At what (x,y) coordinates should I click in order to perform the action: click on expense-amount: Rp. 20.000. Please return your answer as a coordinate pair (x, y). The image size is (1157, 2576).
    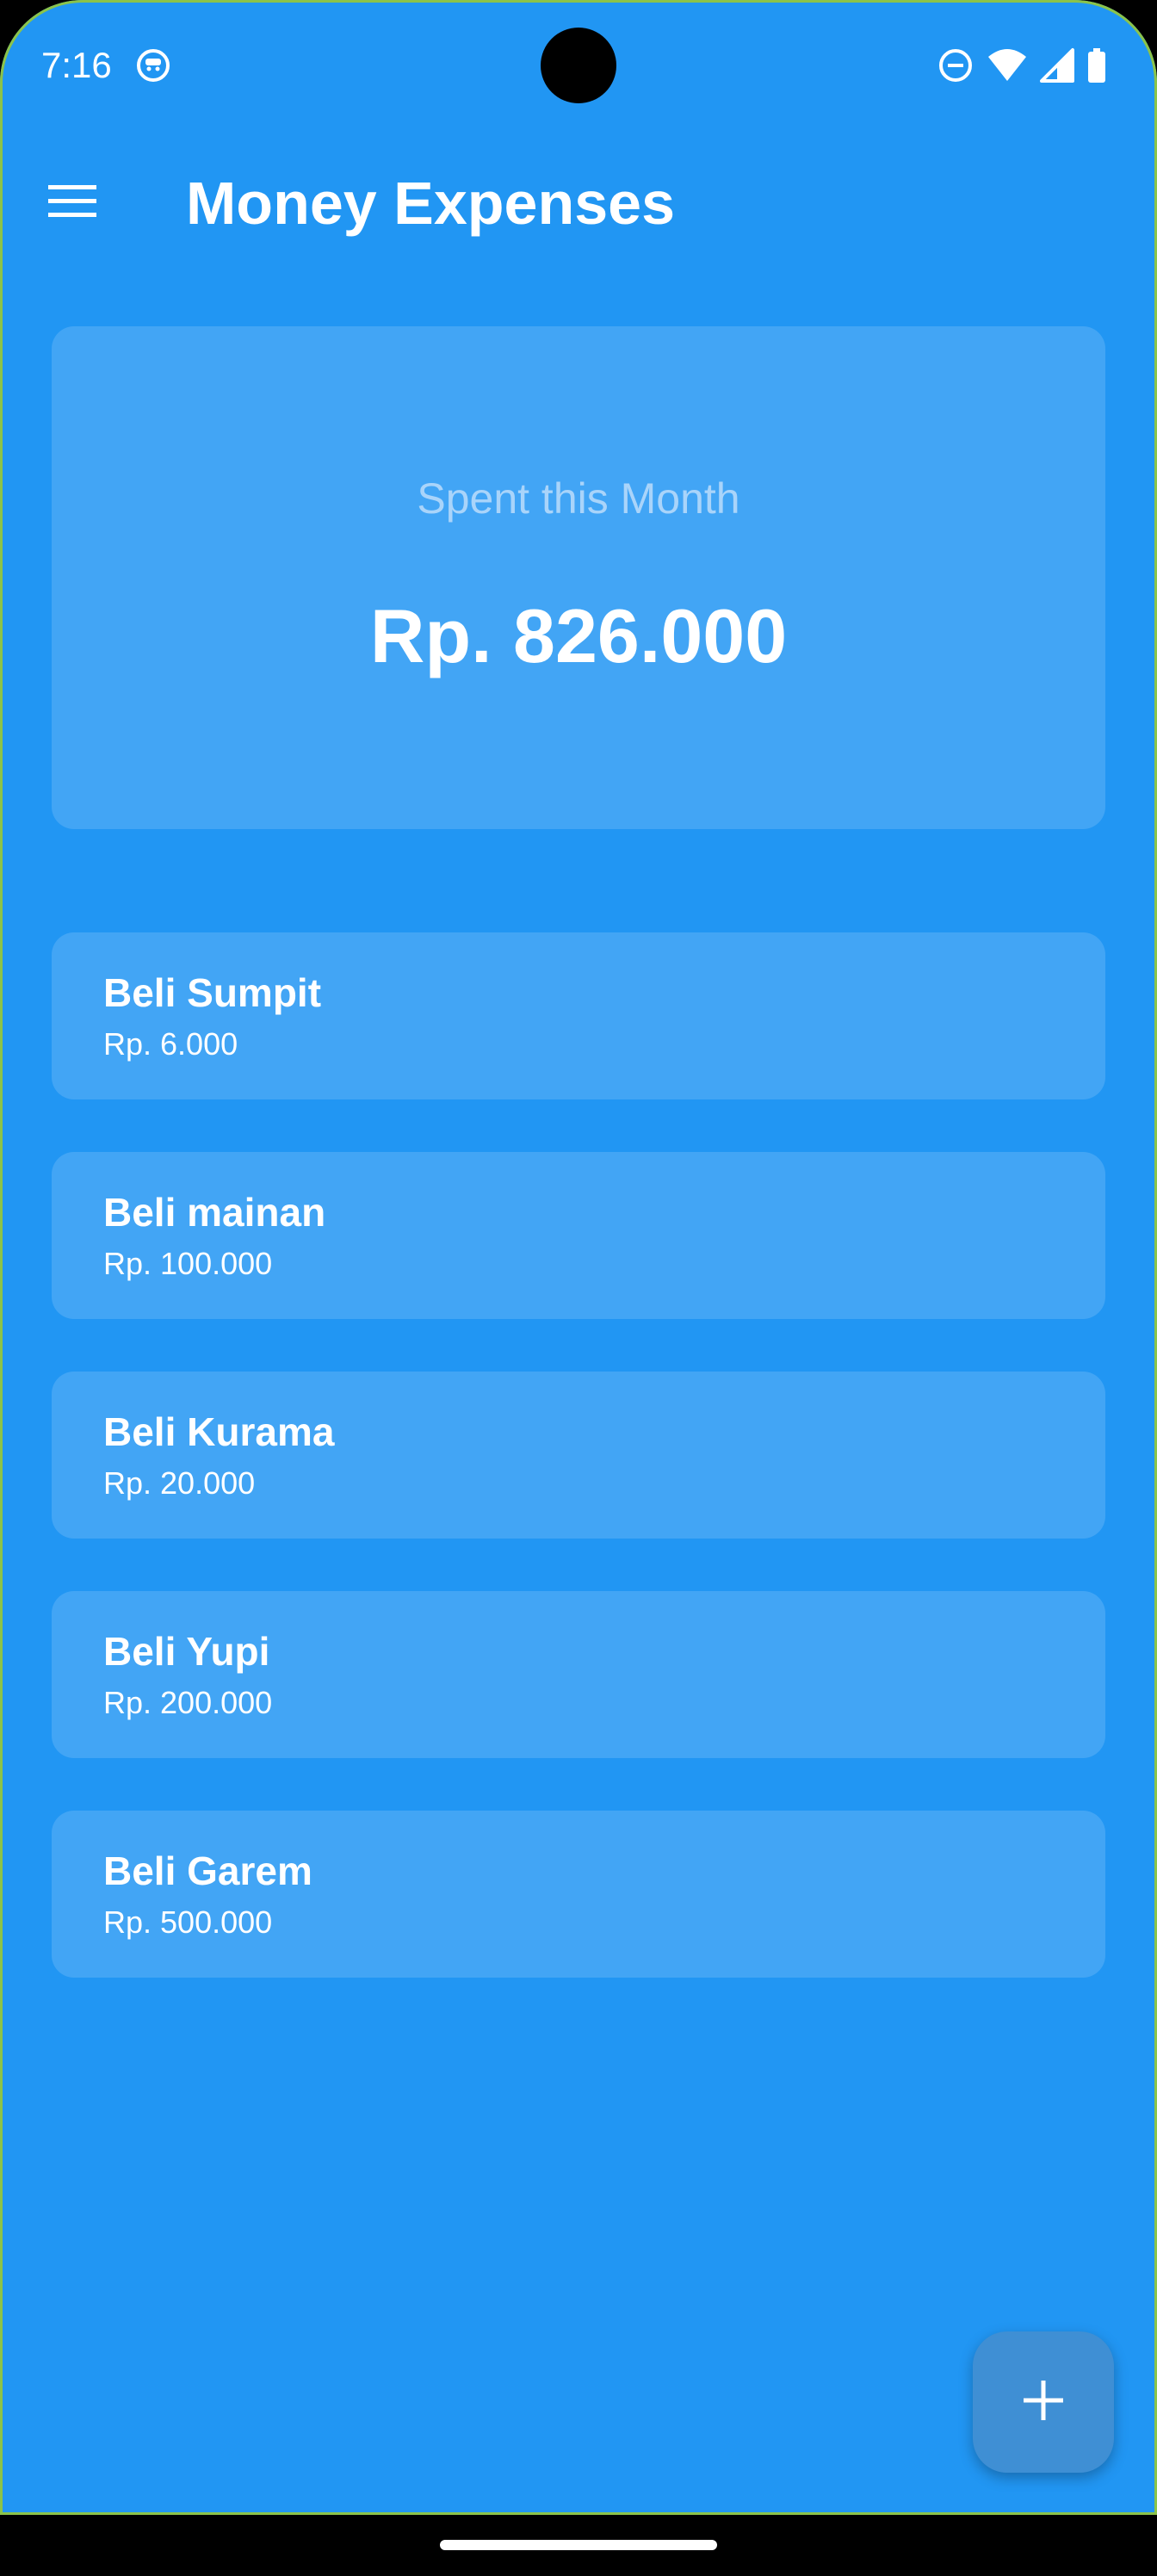
    Looking at the image, I should click on (179, 1483).